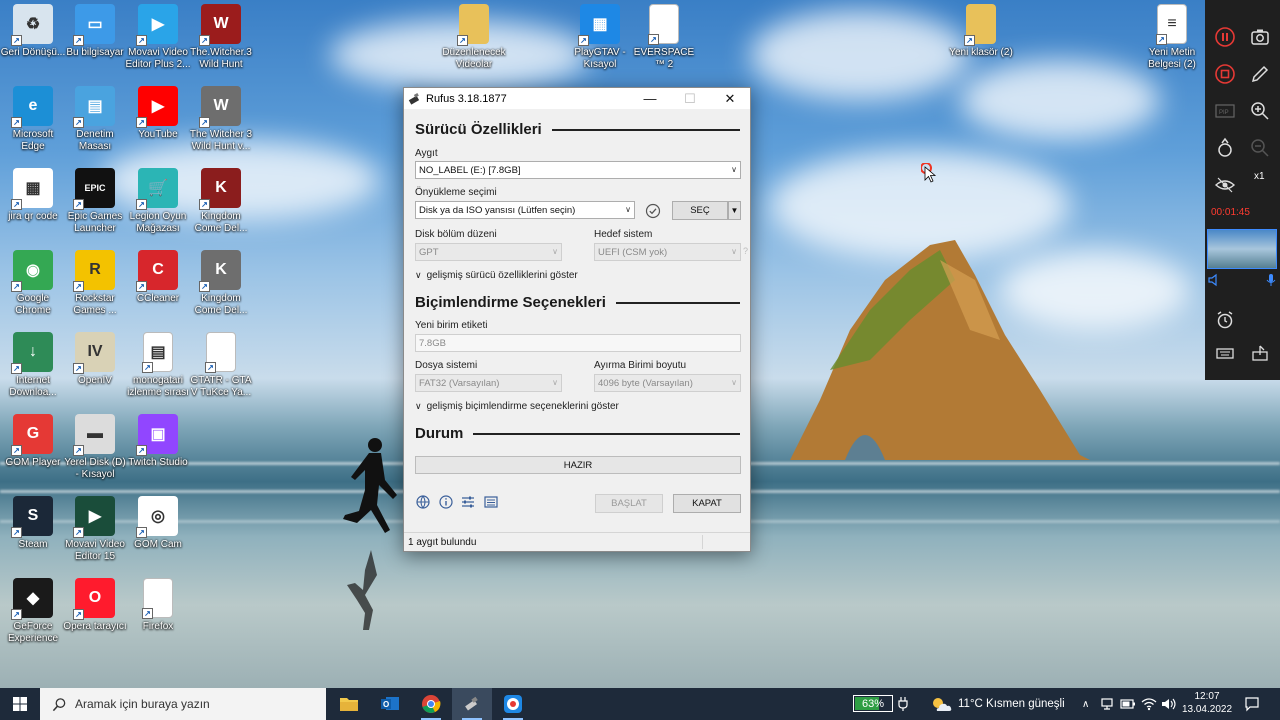  What do you see at coordinates (158, 277) in the screenshot?
I see `desktop-icon-ccleaner: C ↗ CCleaner` at bounding box center [158, 277].